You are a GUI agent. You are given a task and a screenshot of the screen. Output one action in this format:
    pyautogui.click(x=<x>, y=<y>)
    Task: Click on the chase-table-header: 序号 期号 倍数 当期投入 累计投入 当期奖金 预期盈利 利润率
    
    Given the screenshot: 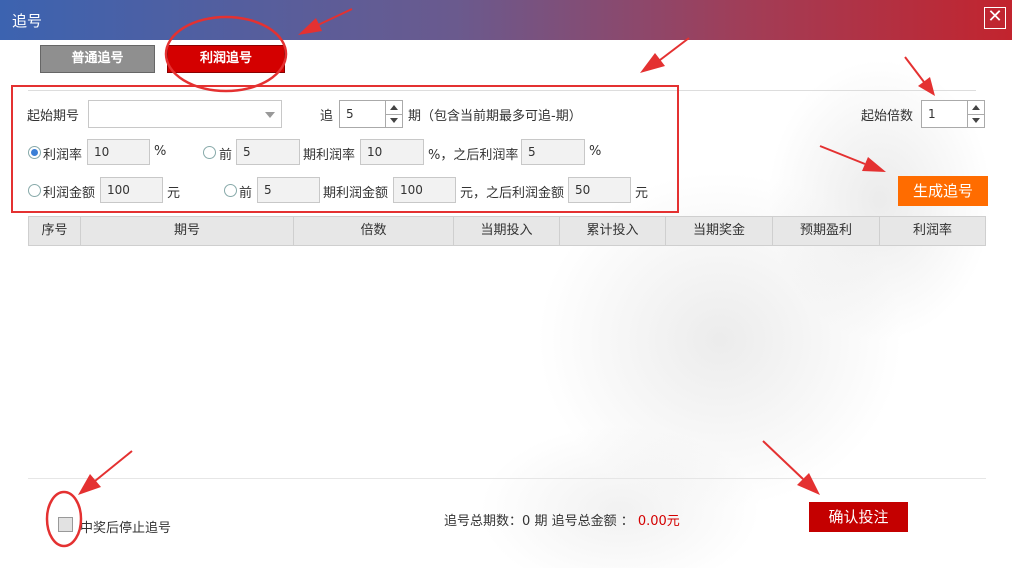 What is the action you would take?
    pyautogui.click(x=507, y=231)
    